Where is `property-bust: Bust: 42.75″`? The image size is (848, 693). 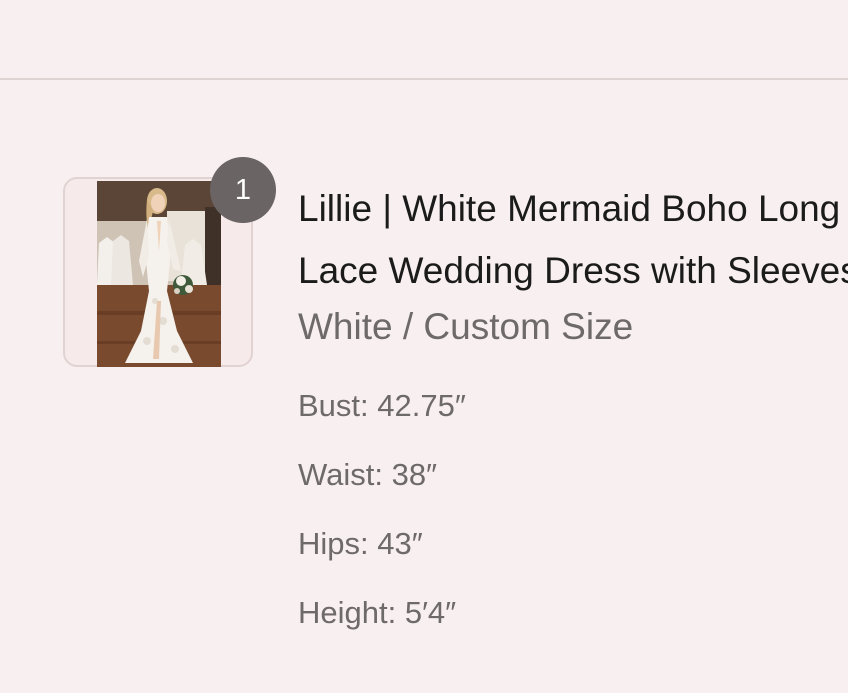 property-bust: Bust: 42.75″ is located at coordinates (382, 405).